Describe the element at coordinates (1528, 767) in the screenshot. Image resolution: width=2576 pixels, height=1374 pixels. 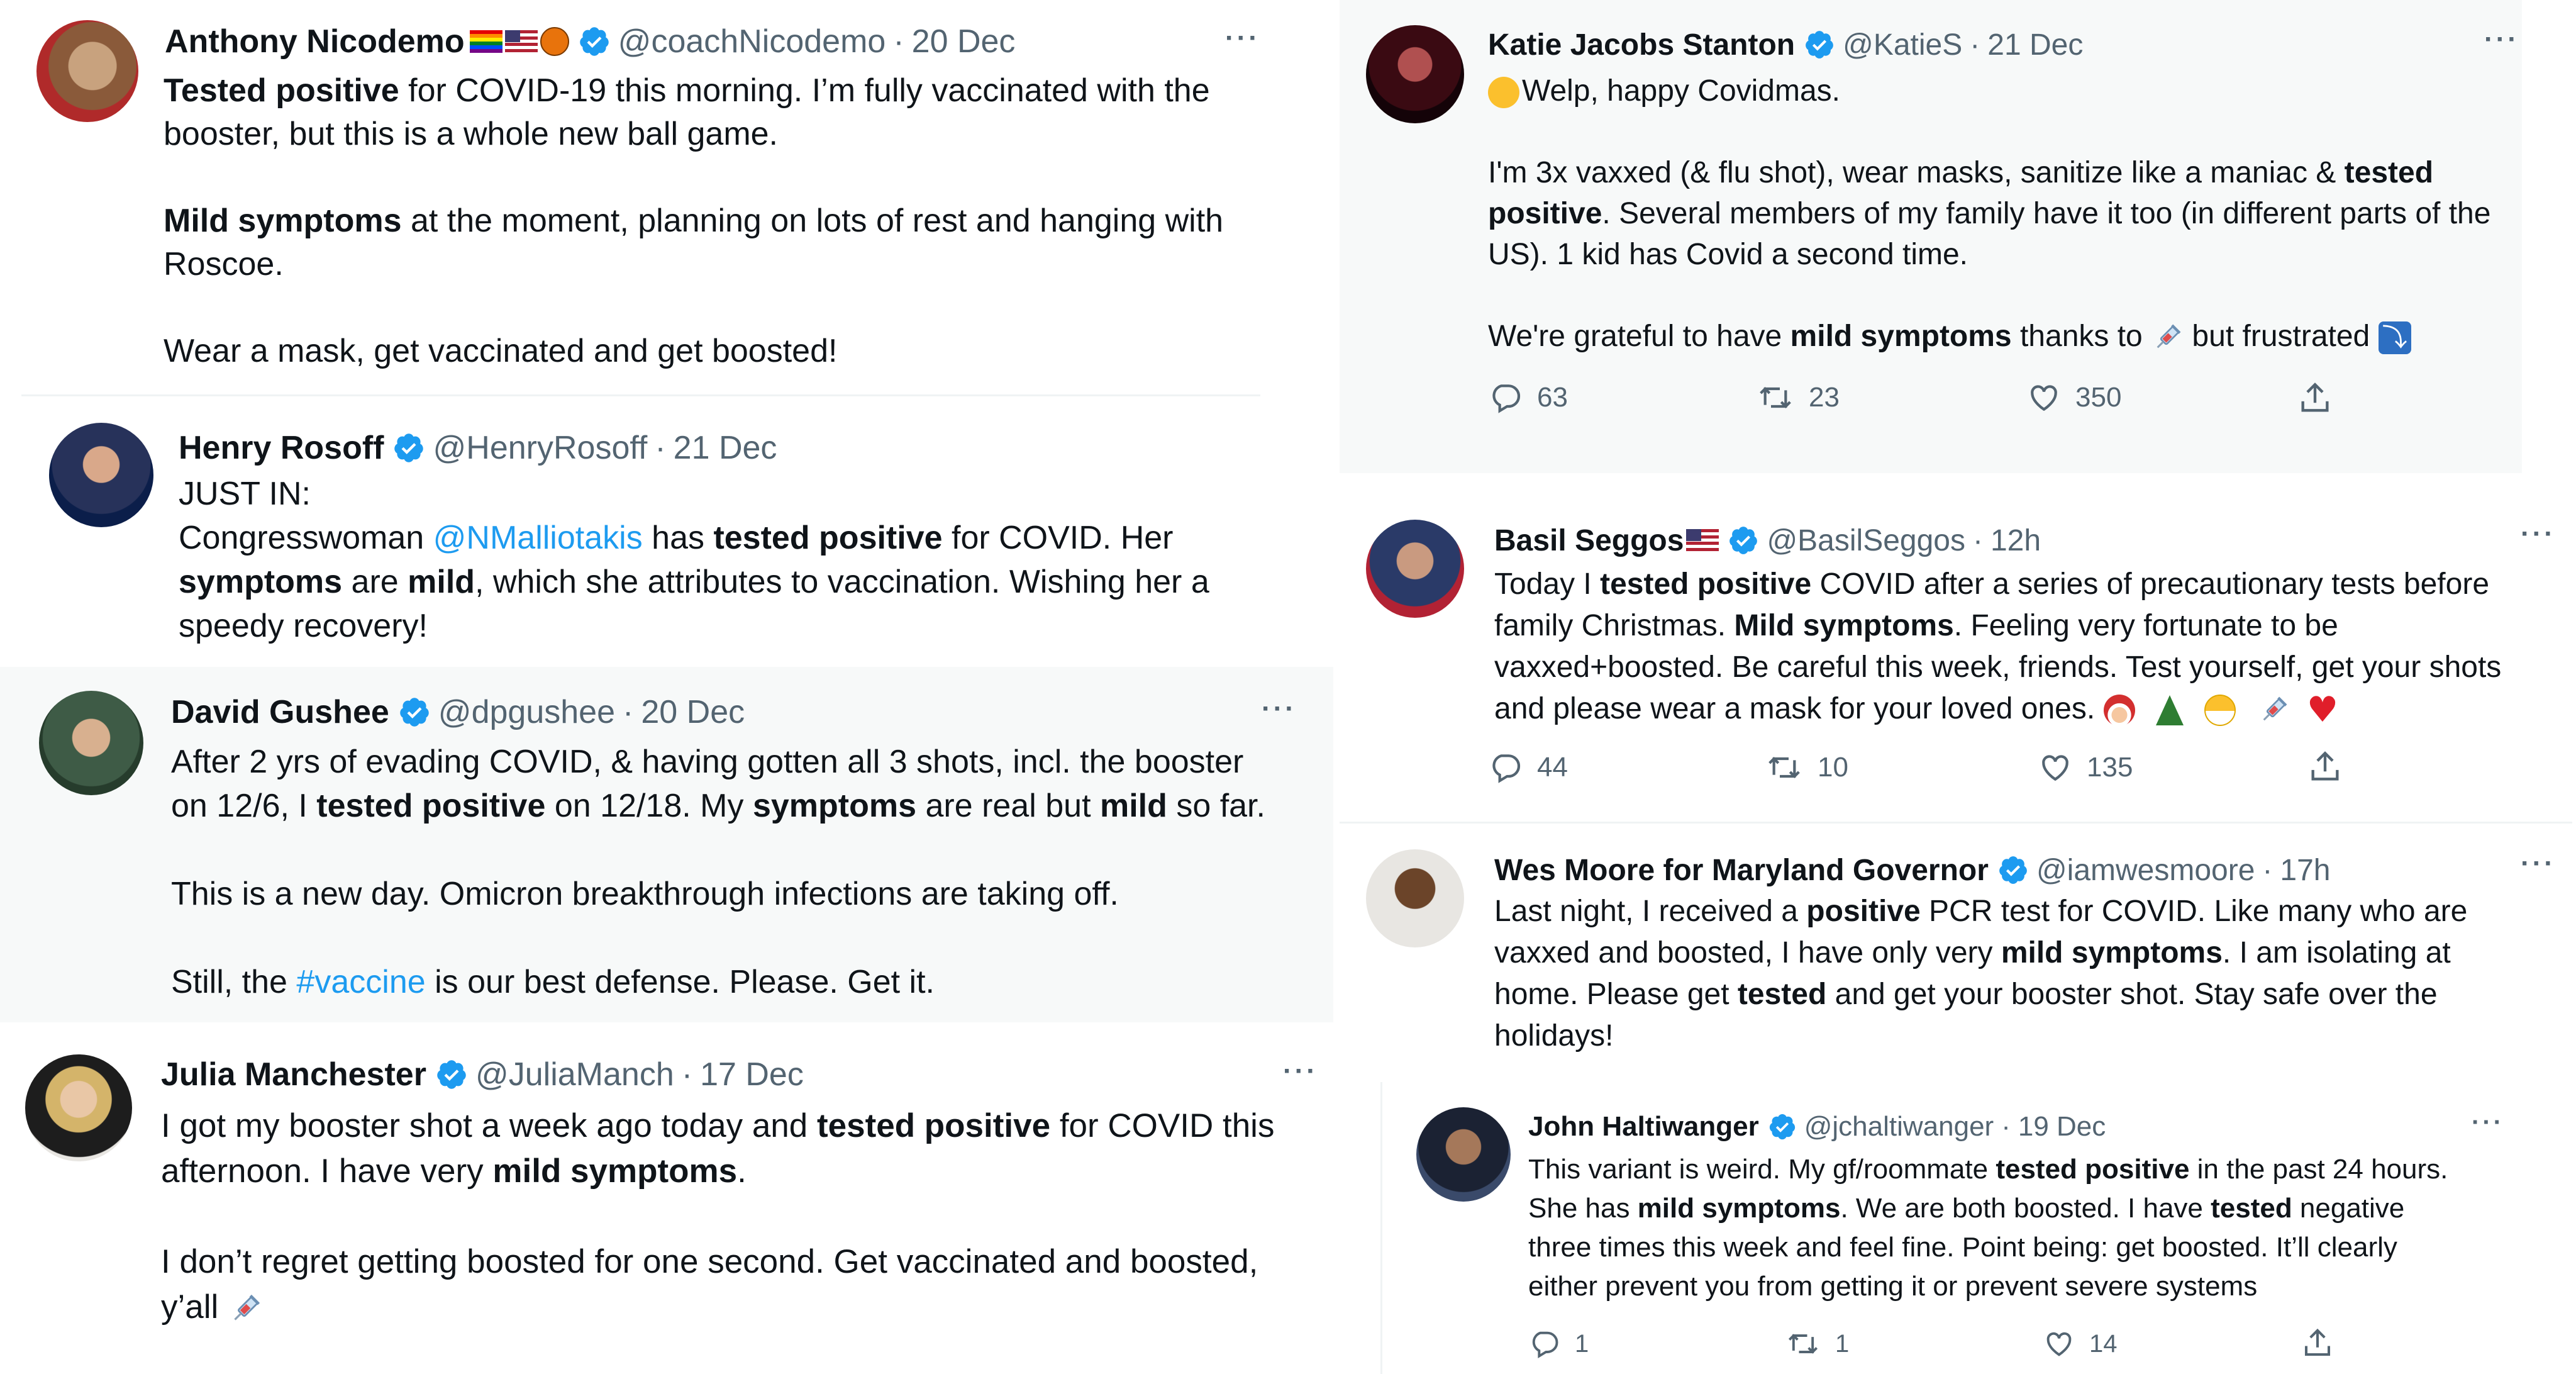
I see `reply-button: 44` at that location.